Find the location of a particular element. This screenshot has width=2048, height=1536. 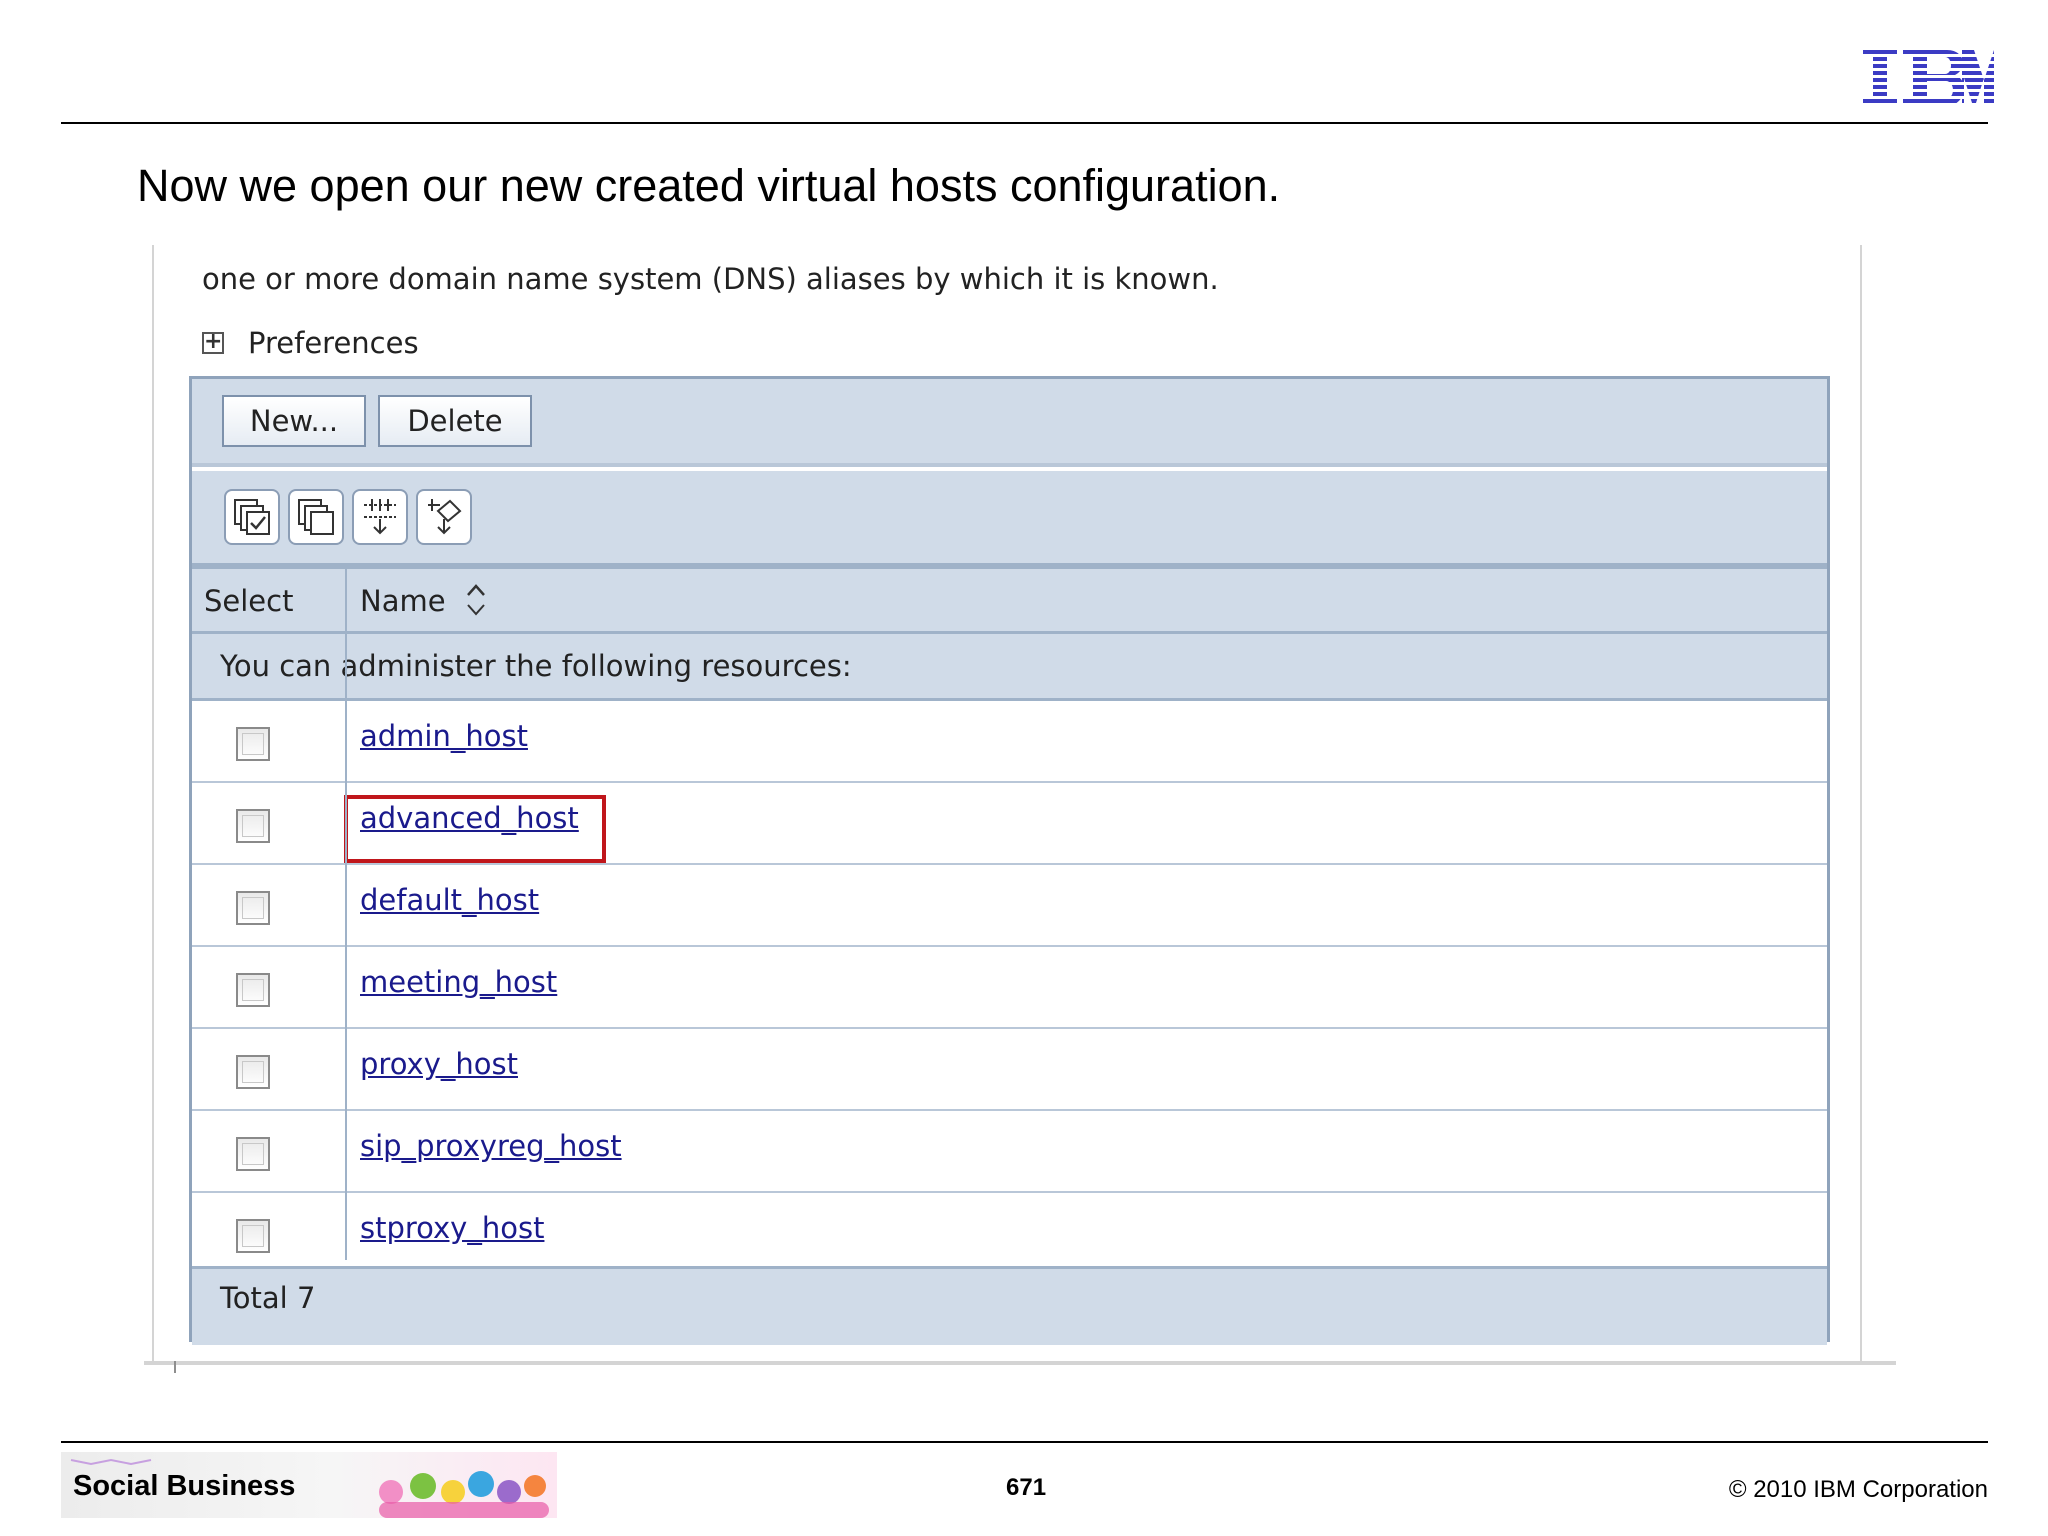

preferences-link: Preferences is located at coordinates (333, 343).